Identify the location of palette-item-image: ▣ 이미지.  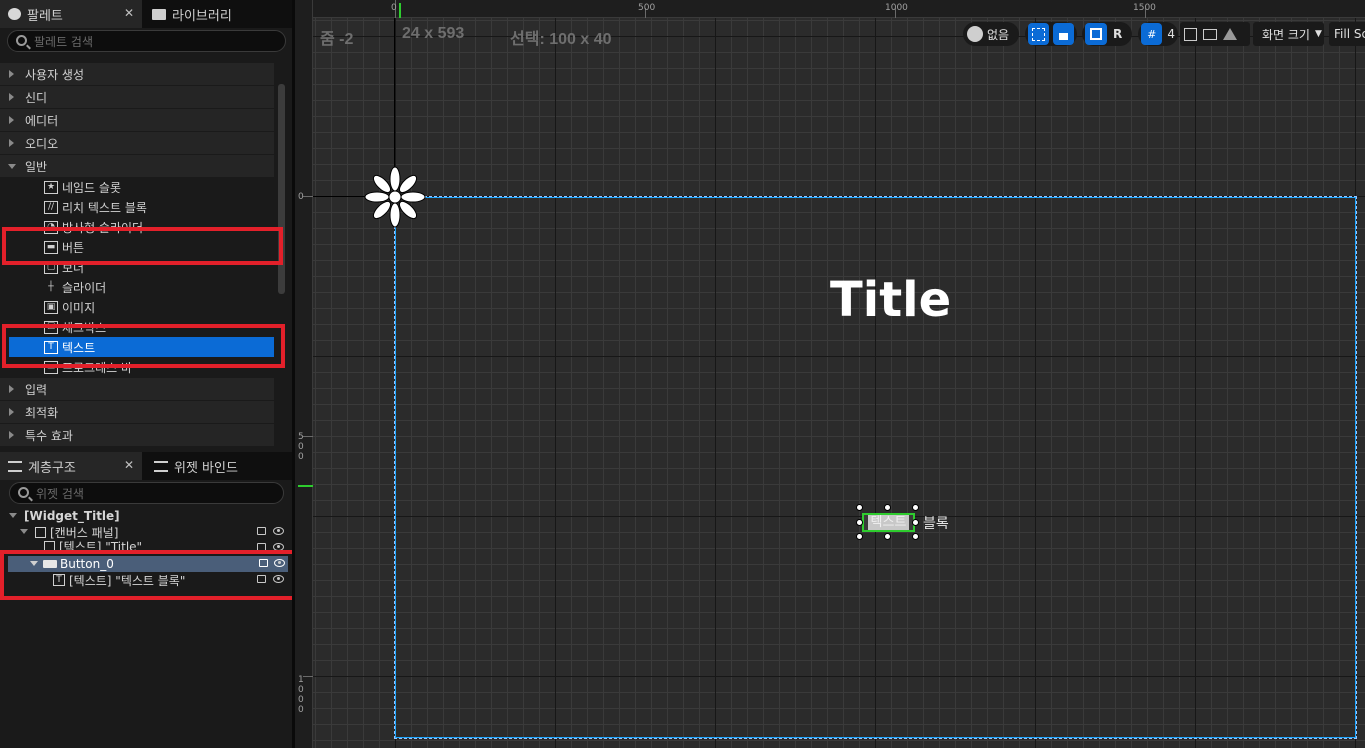
(69, 307).